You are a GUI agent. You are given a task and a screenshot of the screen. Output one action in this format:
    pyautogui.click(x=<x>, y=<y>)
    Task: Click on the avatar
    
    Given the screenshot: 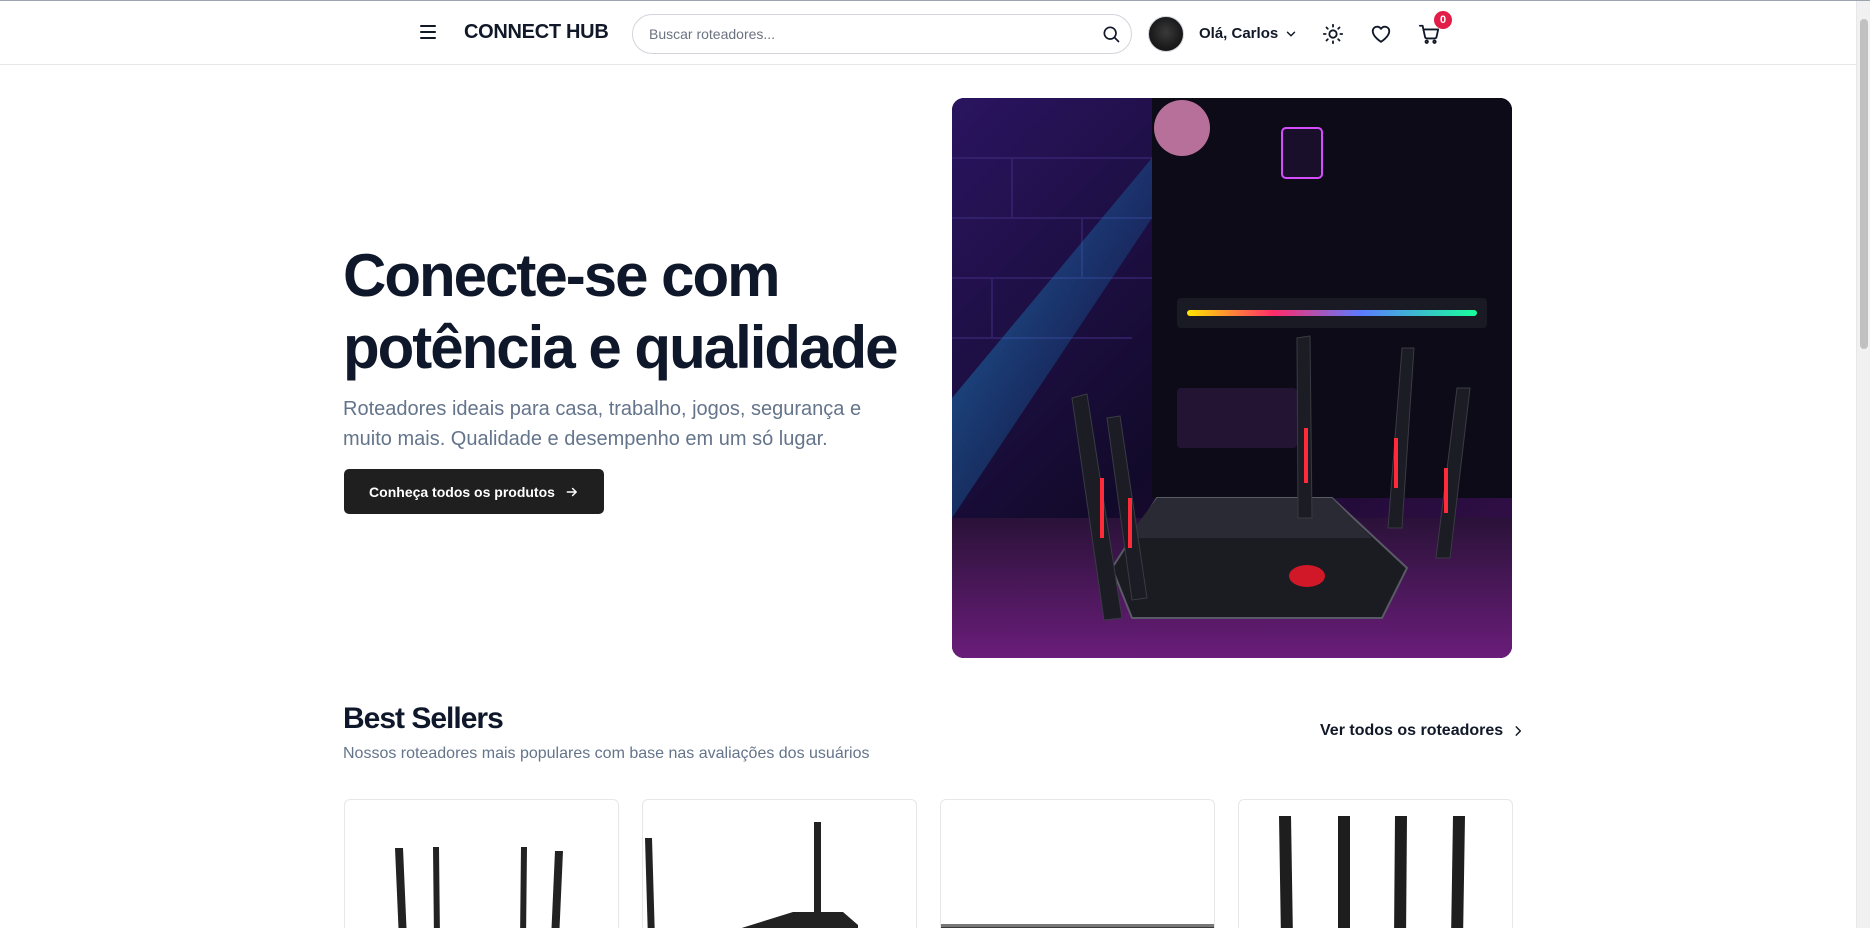 What is the action you would take?
    pyautogui.click(x=1166, y=34)
    